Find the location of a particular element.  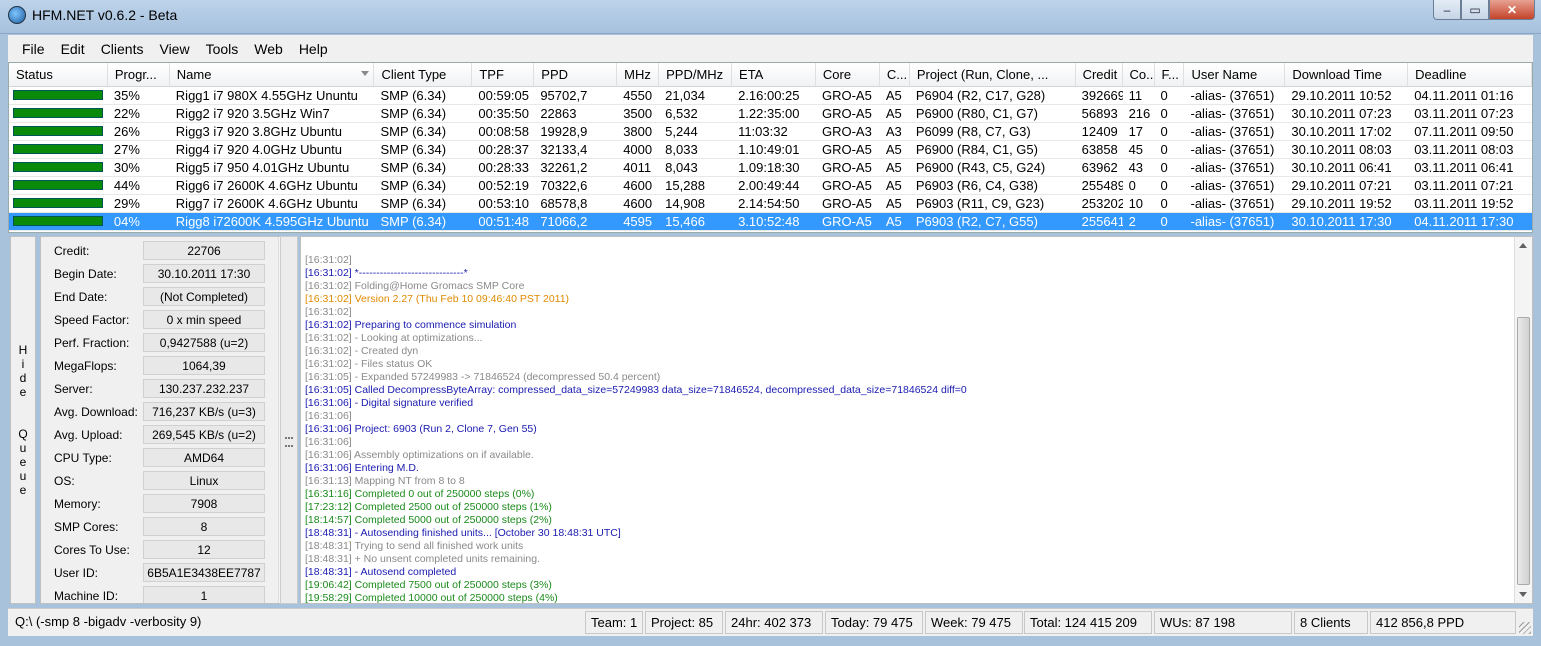

log-scrollbar is located at coordinates (1523, 420).